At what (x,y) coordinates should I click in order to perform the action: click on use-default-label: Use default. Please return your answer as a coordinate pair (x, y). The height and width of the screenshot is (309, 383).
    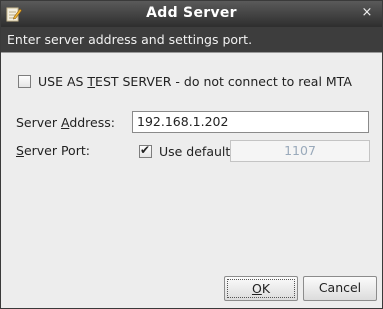
    Looking at the image, I should click on (194, 151).